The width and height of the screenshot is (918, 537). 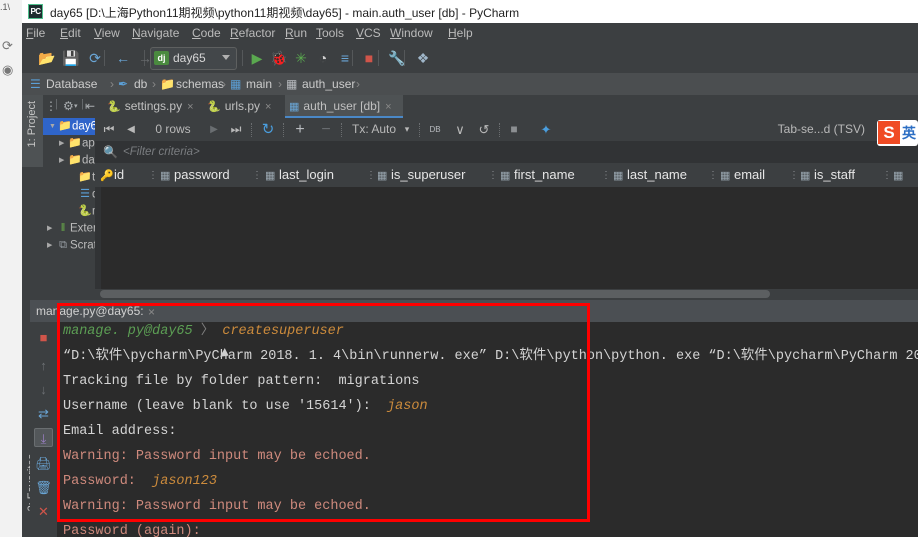 What do you see at coordinates (296, 33) in the screenshot?
I see `menu-item-run: Run` at bounding box center [296, 33].